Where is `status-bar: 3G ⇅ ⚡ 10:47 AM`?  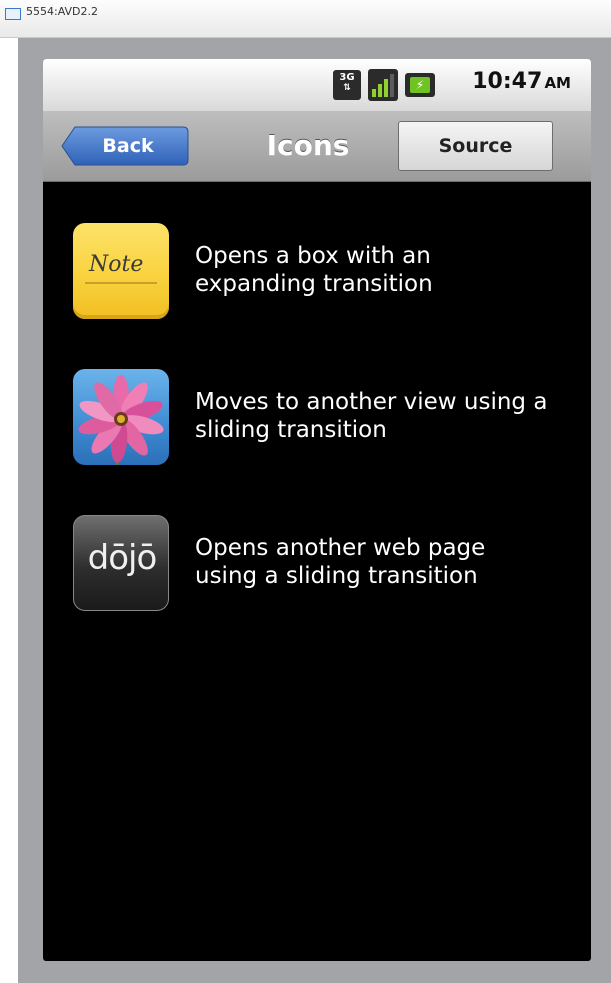 status-bar: 3G ⇅ ⚡ 10:47 AM is located at coordinates (317, 85).